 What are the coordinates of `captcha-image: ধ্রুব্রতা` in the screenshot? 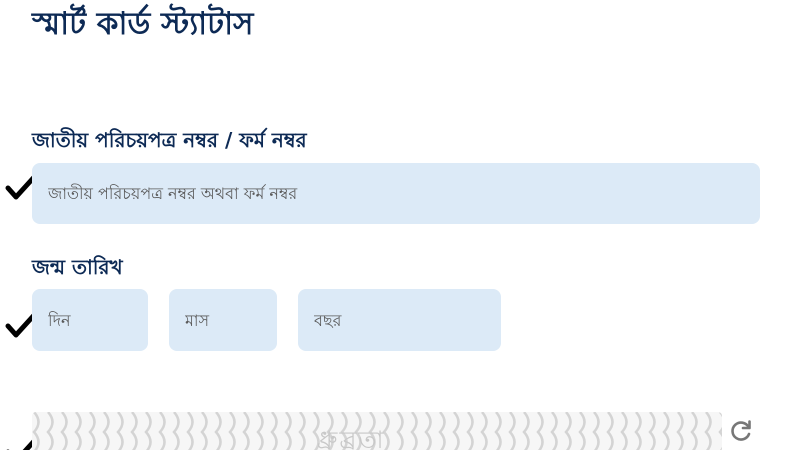 It's located at (377, 431).